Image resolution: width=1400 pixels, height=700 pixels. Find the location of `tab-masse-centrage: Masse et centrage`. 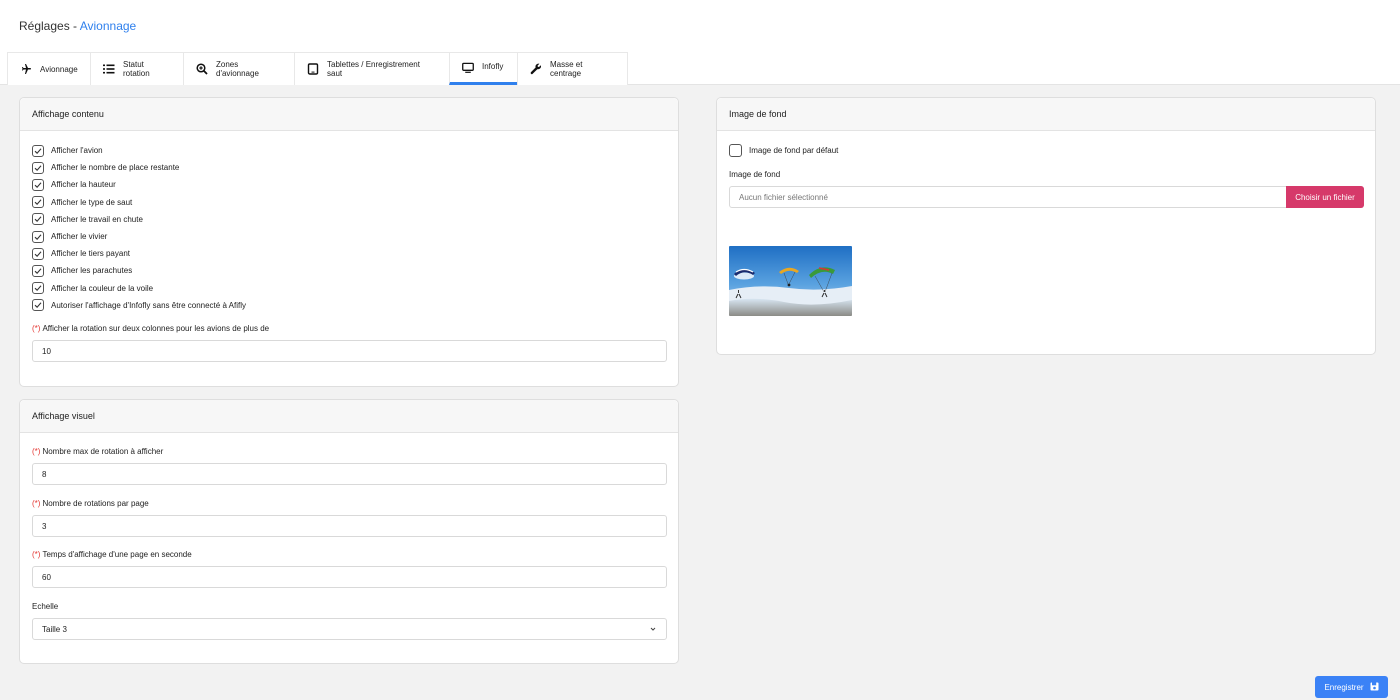

tab-masse-centrage: Masse et centrage is located at coordinates (572, 68).